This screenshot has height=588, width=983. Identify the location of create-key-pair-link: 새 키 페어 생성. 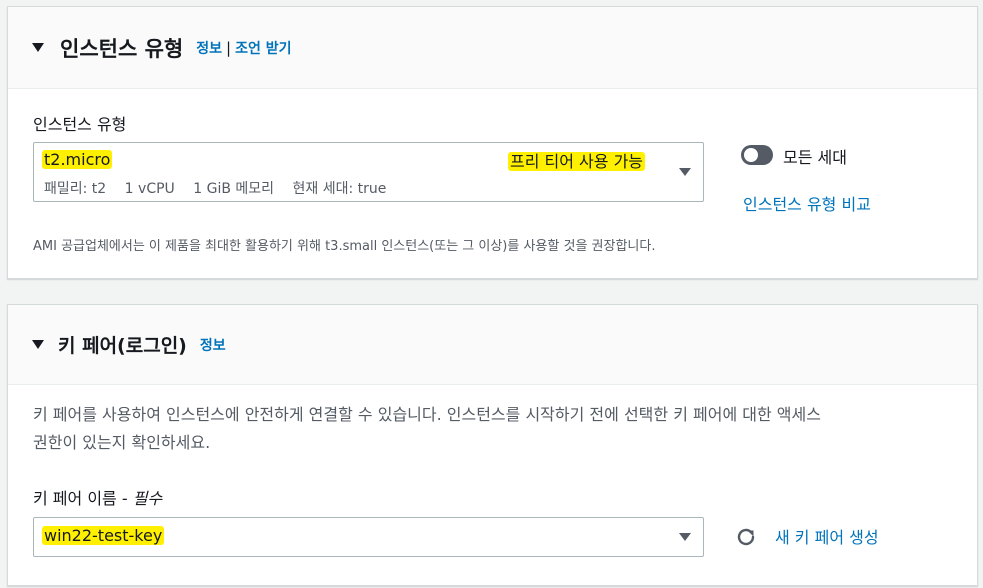
(827, 536).